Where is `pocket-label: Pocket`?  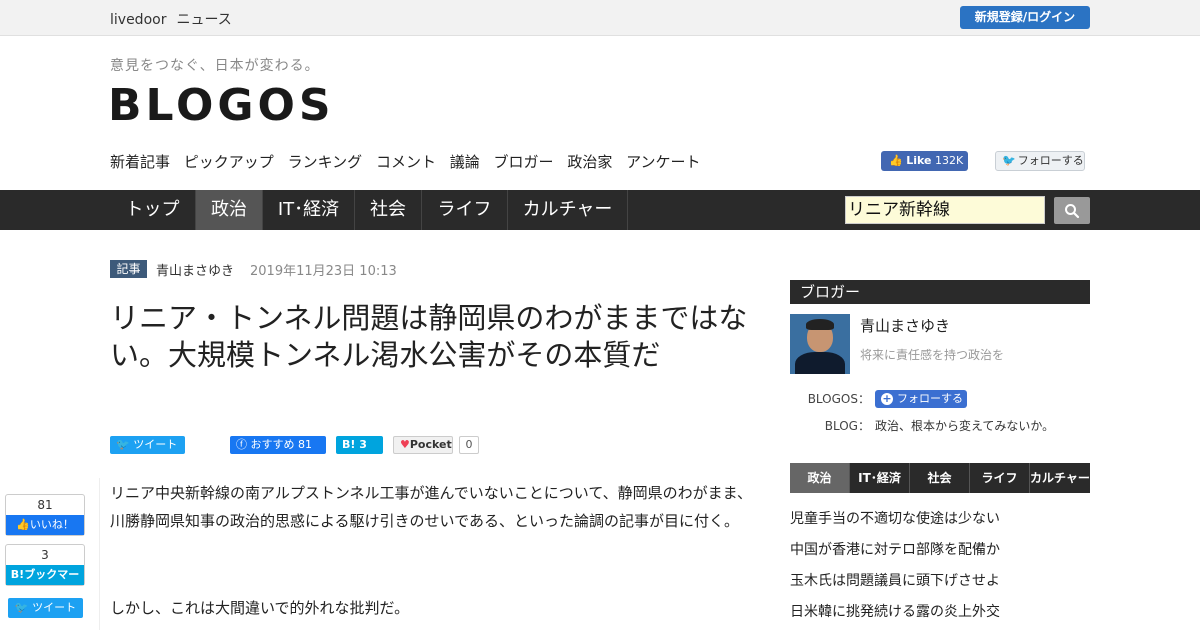
pocket-label: Pocket is located at coordinates (430, 444).